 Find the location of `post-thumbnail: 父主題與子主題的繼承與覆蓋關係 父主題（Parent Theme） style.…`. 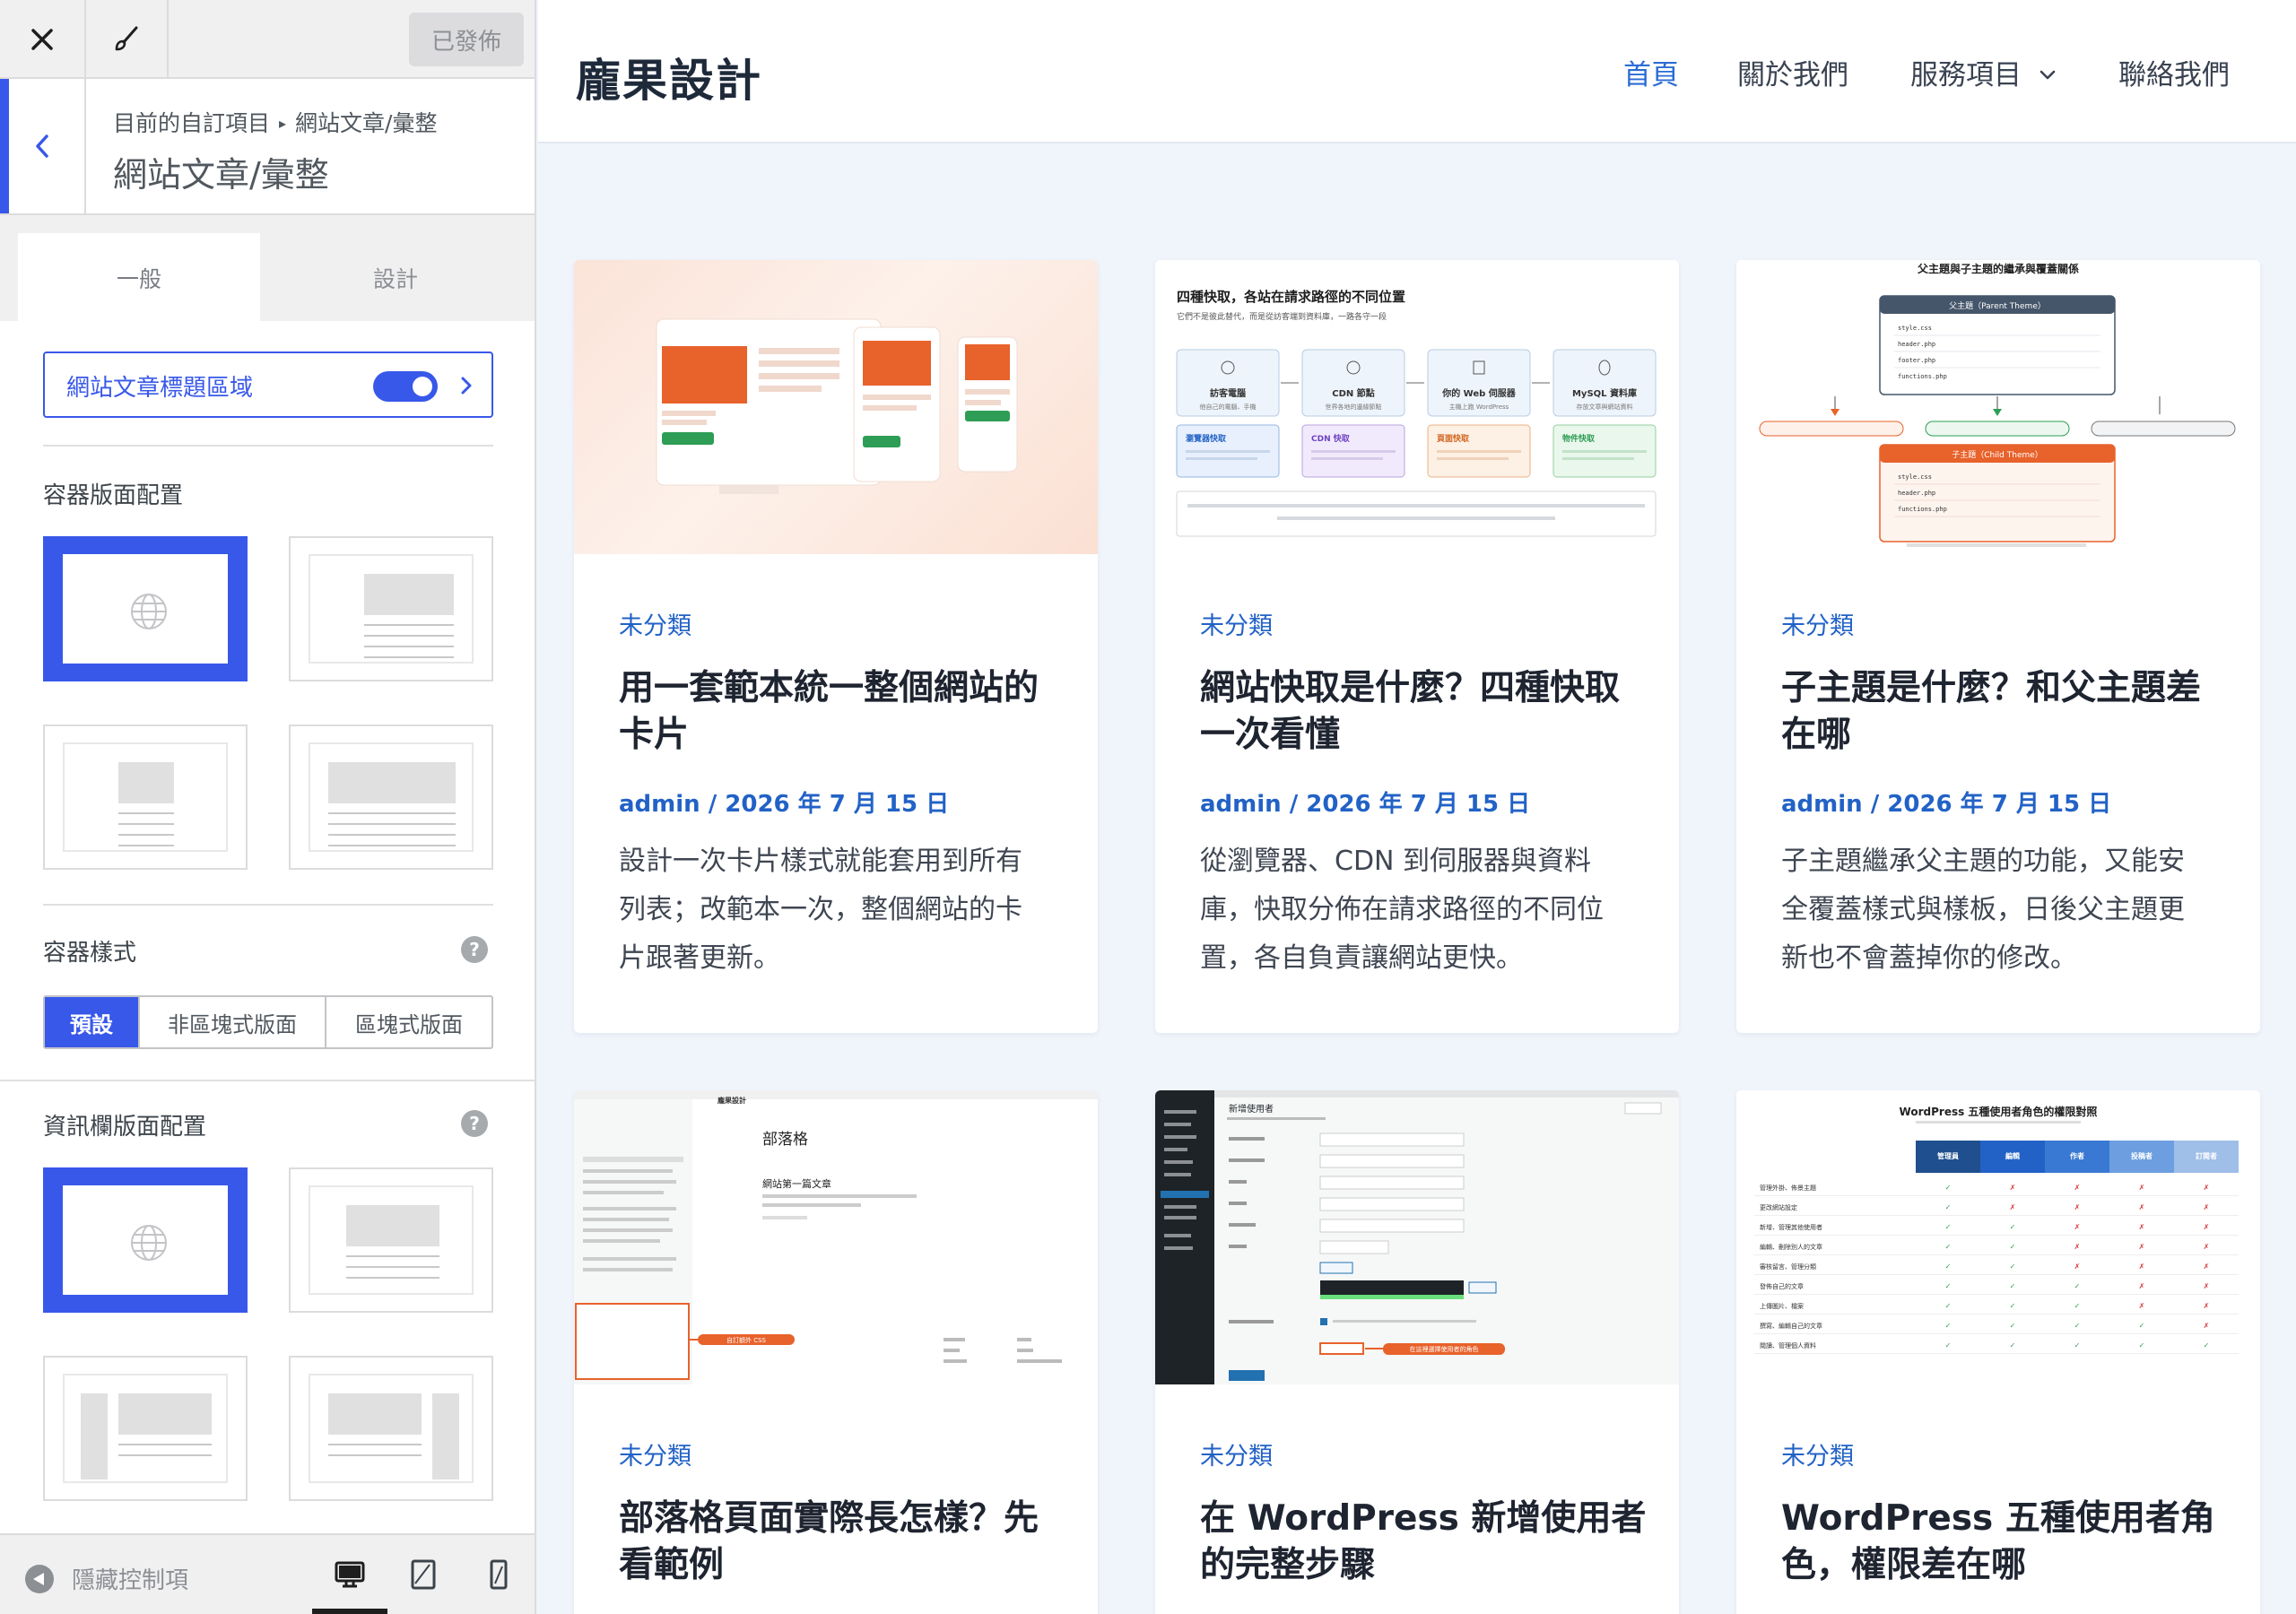

post-thumbnail: 父主題與子主題的繼承與覆蓋關係 父主題（Parent Theme） style.… is located at coordinates (1998, 407).